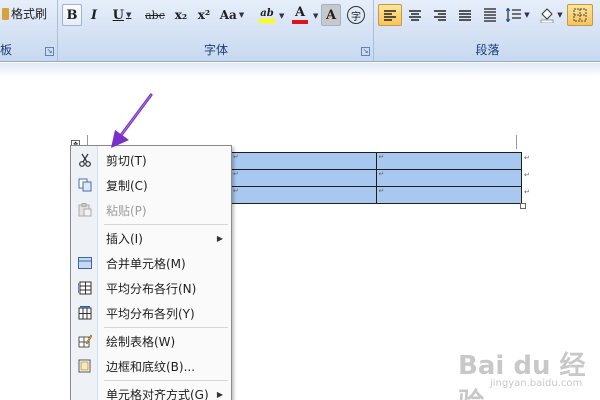  Describe the element at coordinates (560, 15) in the screenshot. I see `shading-dropdown-icon: ▼` at that location.